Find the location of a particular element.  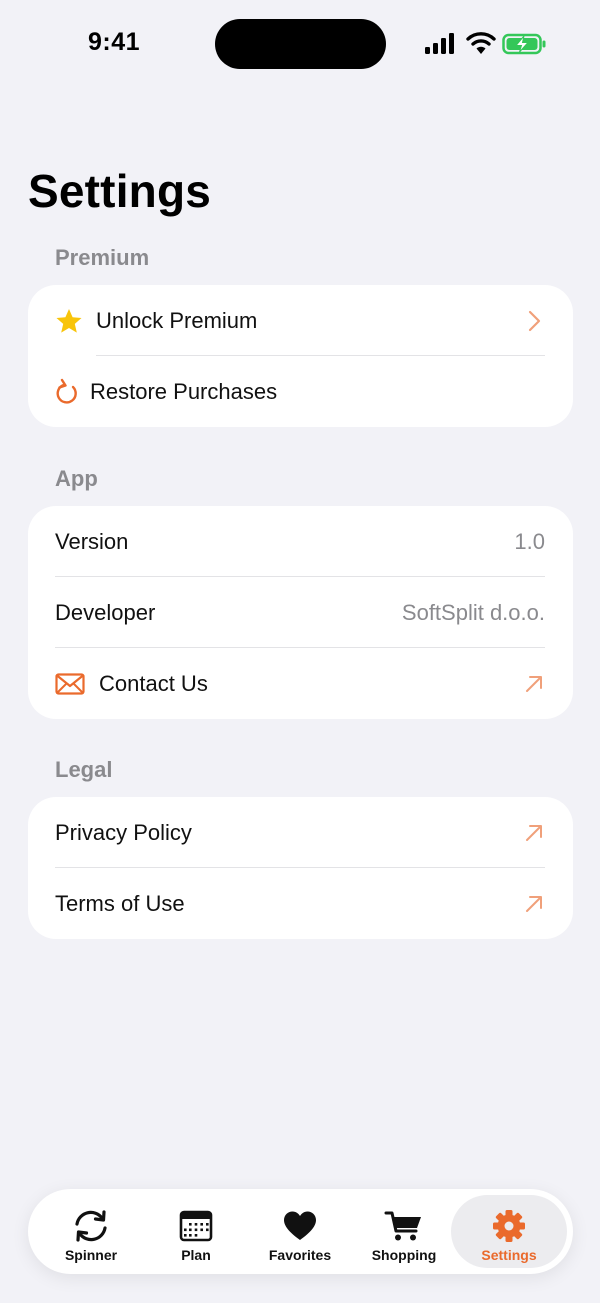

contact-us-row: Contact Us is located at coordinates (300, 683).